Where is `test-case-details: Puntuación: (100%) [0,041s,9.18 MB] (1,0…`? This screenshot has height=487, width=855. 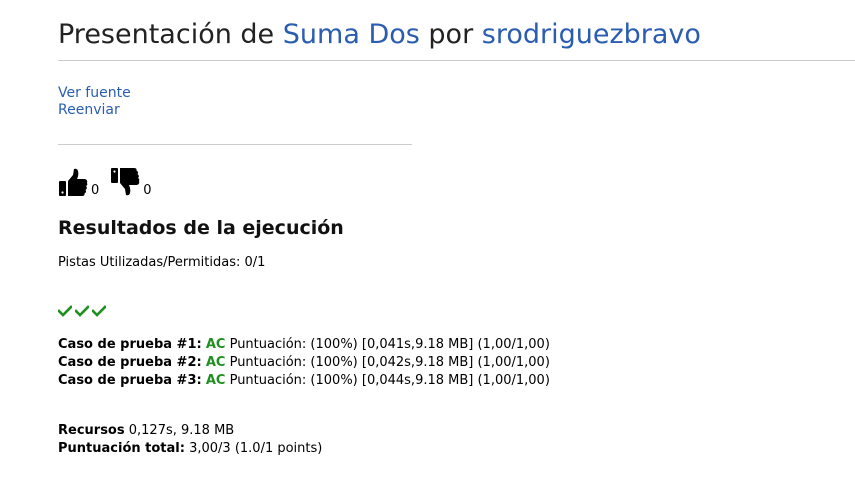 test-case-details: Puntuación: (100%) [0,041s,9.18 MB] (1,0… is located at coordinates (389, 344).